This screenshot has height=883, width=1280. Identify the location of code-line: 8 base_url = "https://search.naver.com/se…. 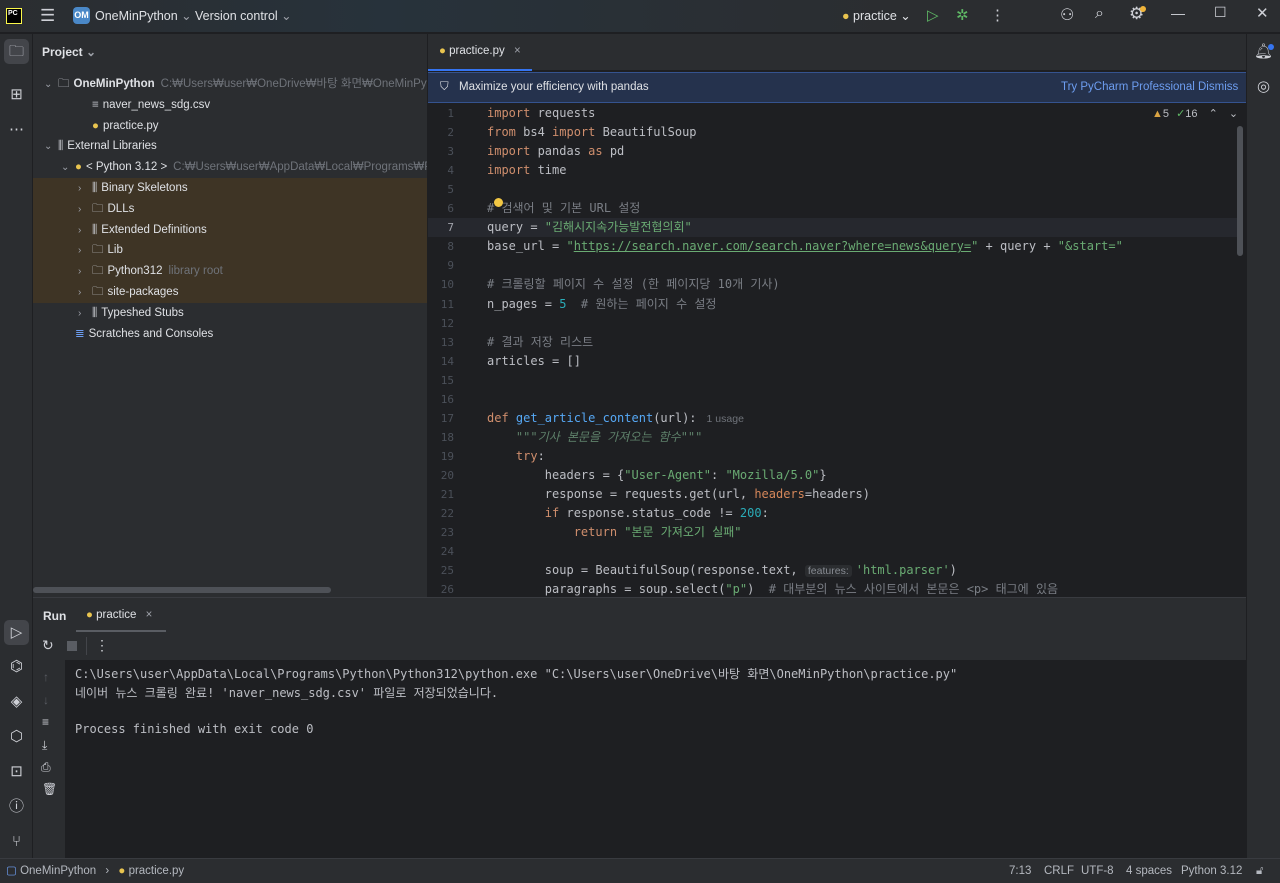
(833, 246).